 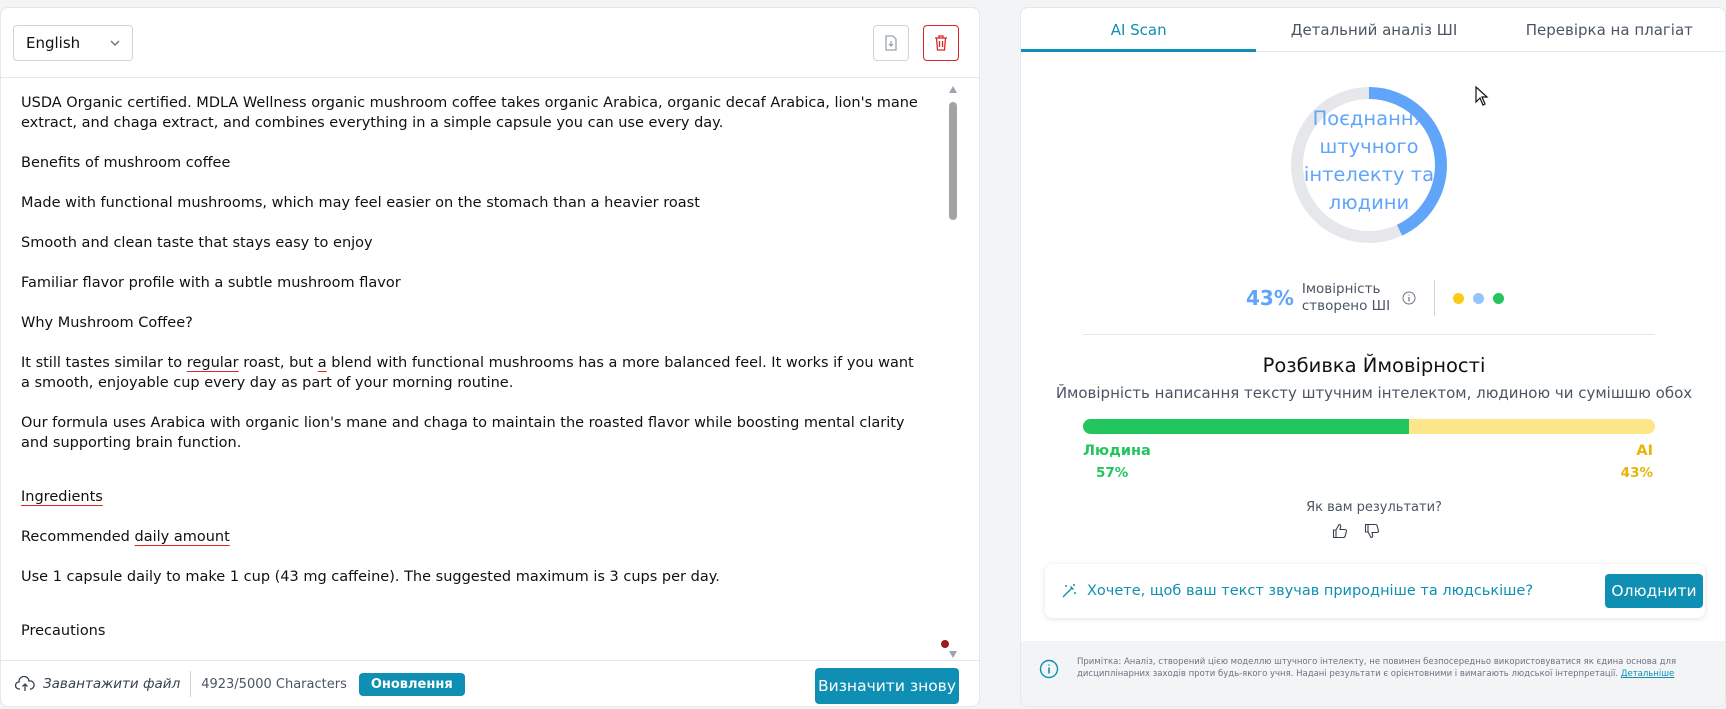 I want to click on delete-button, so click(x=941, y=43).